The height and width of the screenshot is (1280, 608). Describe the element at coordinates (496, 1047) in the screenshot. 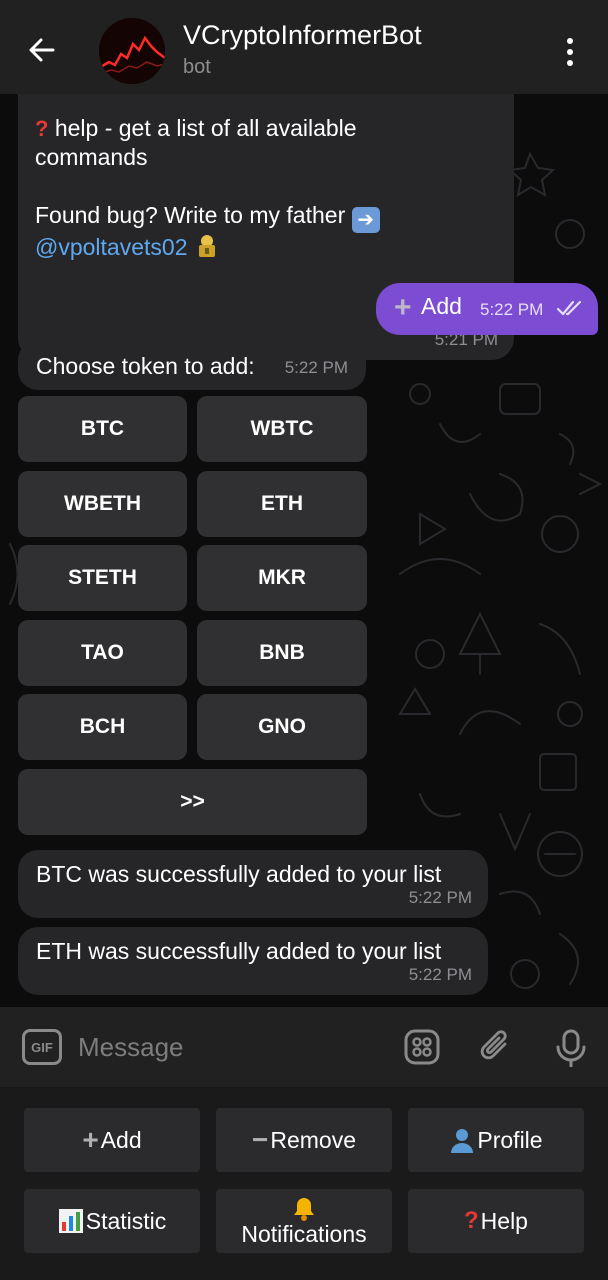

I see `attach-icon` at that location.